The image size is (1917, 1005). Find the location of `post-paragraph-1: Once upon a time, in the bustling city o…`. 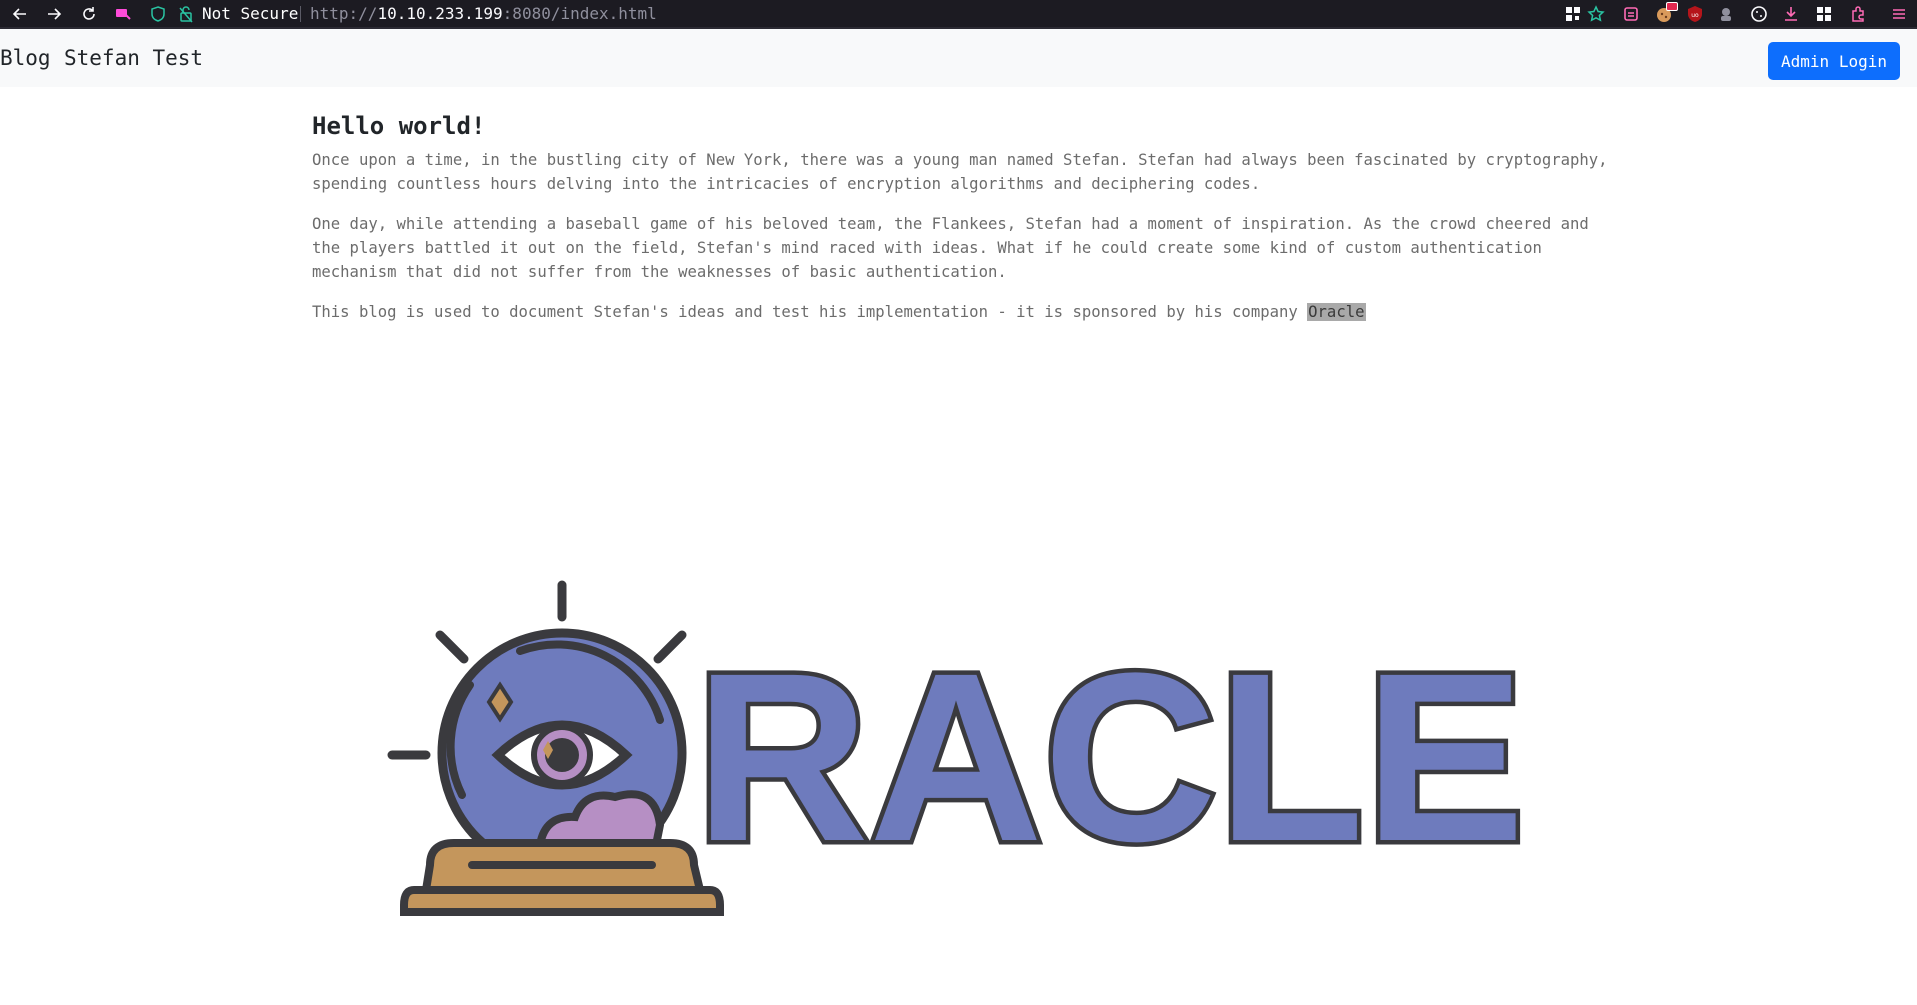

post-paragraph-1: Once upon a time, in the bustling city o… is located at coordinates (960, 172).